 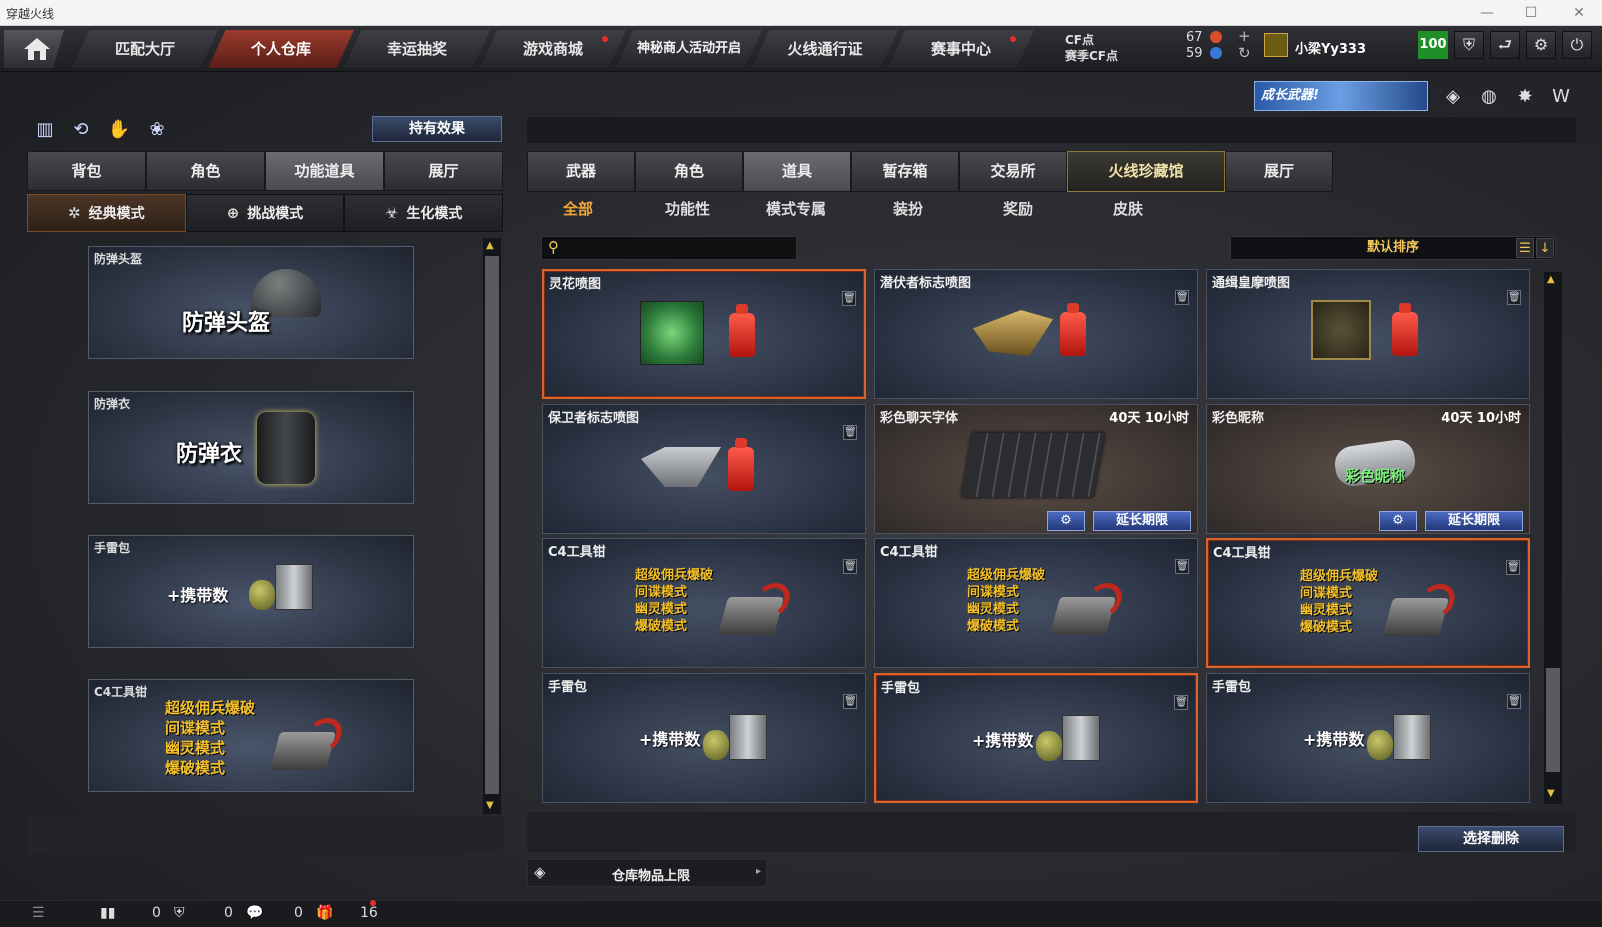 What do you see at coordinates (1375, 476) in the screenshot?
I see `colored-nickname-badge: 彩色昵称` at bounding box center [1375, 476].